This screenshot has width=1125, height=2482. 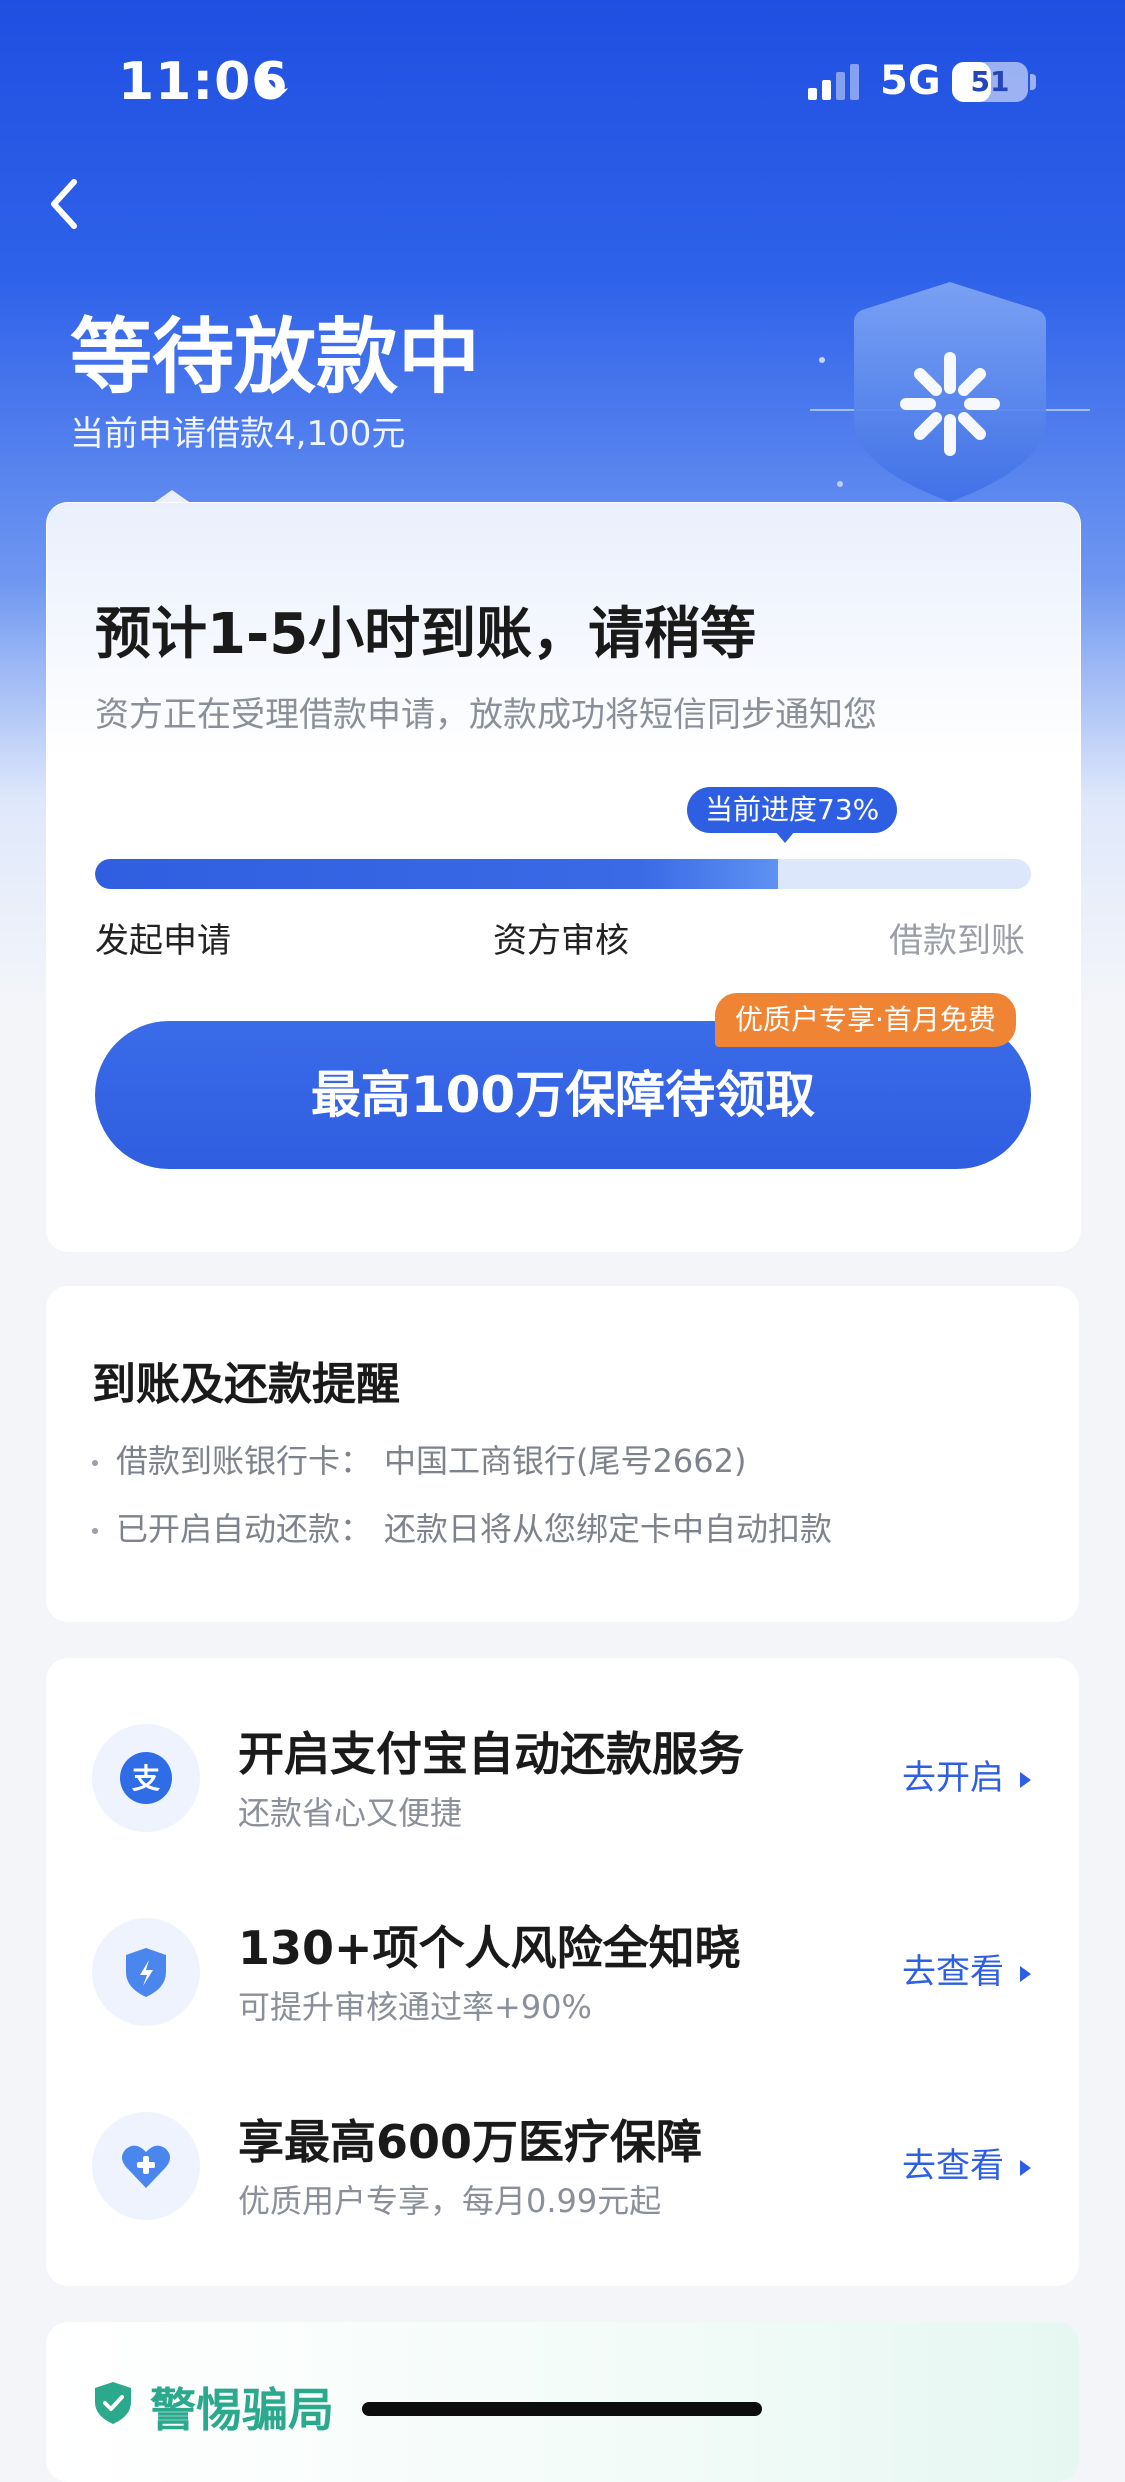 I want to click on signal-icon, so click(x=833, y=82).